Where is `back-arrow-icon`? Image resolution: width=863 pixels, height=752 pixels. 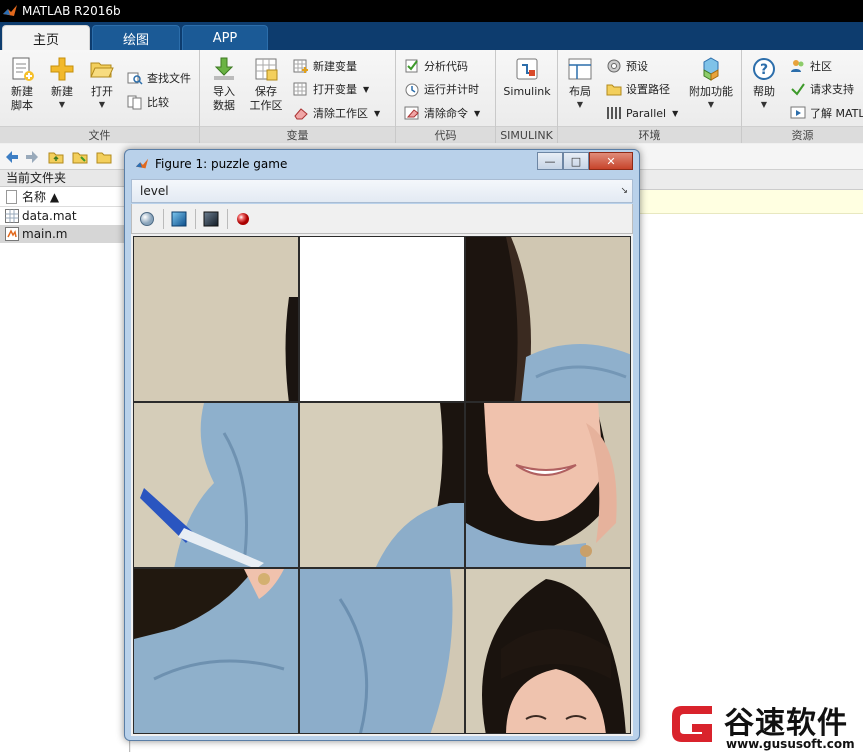 back-arrow-icon is located at coordinates (12, 157).